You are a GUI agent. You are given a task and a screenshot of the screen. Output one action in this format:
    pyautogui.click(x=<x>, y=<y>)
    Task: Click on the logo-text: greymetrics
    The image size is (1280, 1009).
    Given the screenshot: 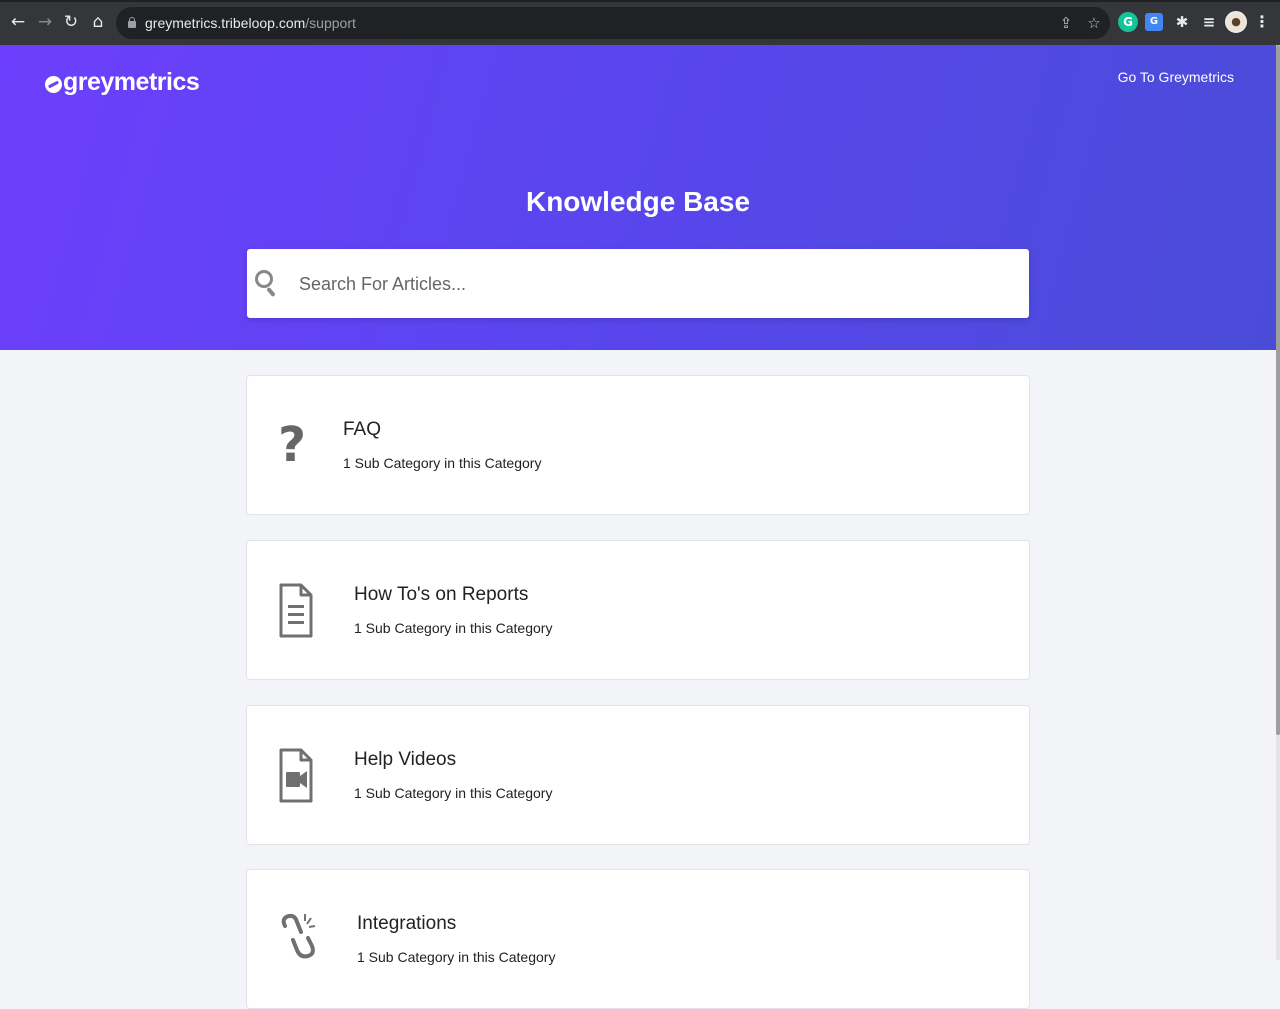 What is the action you would take?
    pyautogui.click(x=131, y=82)
    